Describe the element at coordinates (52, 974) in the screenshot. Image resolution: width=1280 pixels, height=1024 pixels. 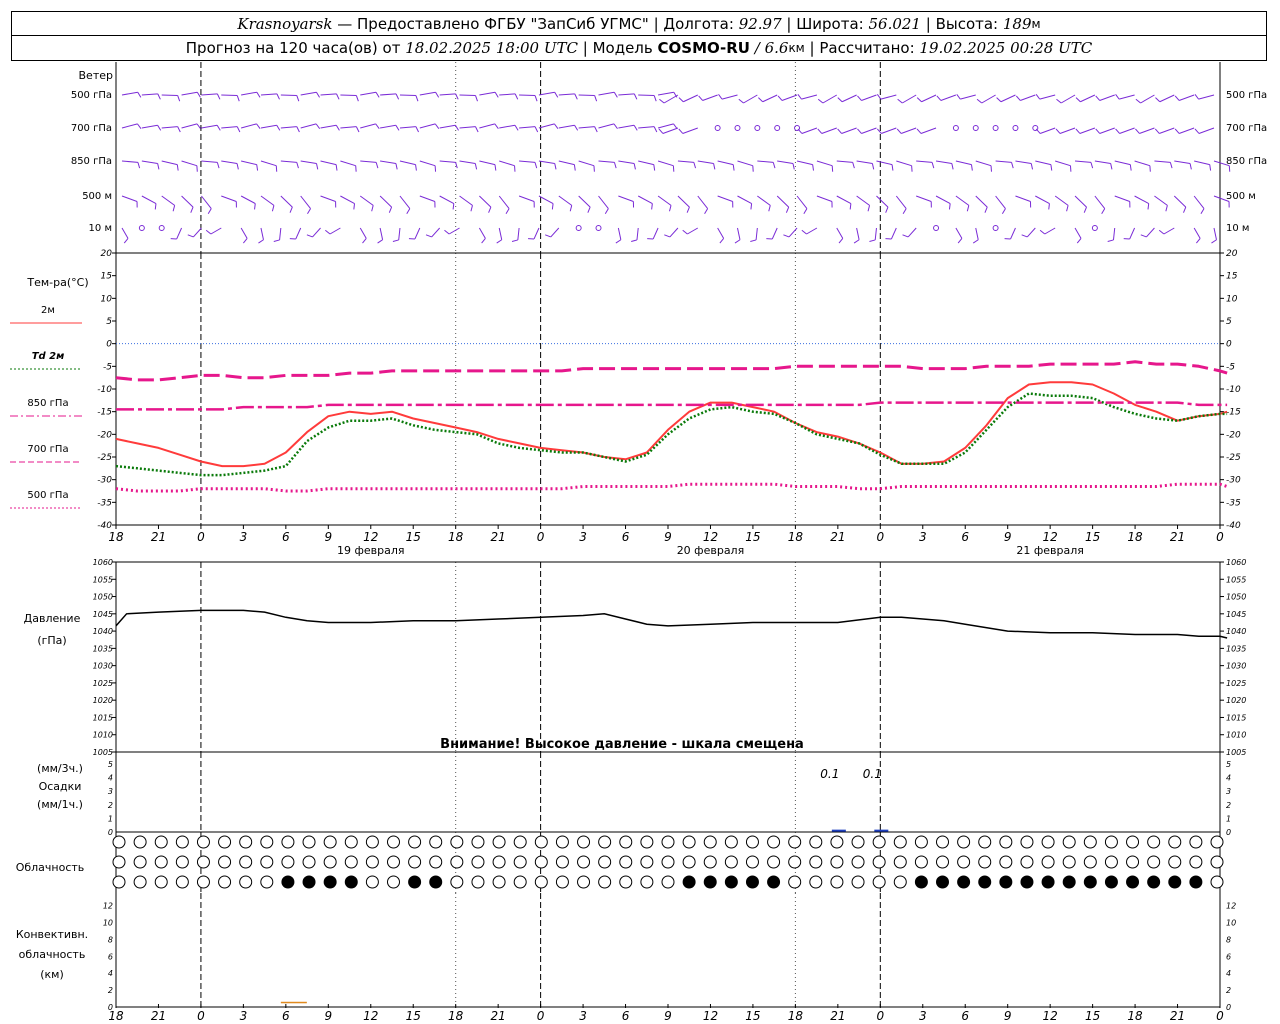
I see `convective-unit: (км)` at that location.